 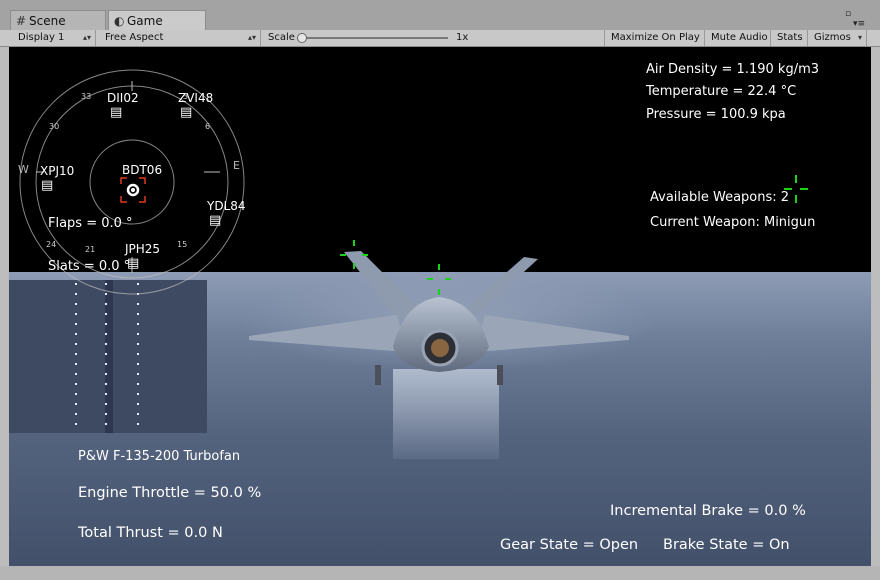 What do you see at coordinates (440, 15) in the screenshot?
I see `tab-bar: # Scene ◐ Game ▫ ▾≡` at bounding box center [440, 15].